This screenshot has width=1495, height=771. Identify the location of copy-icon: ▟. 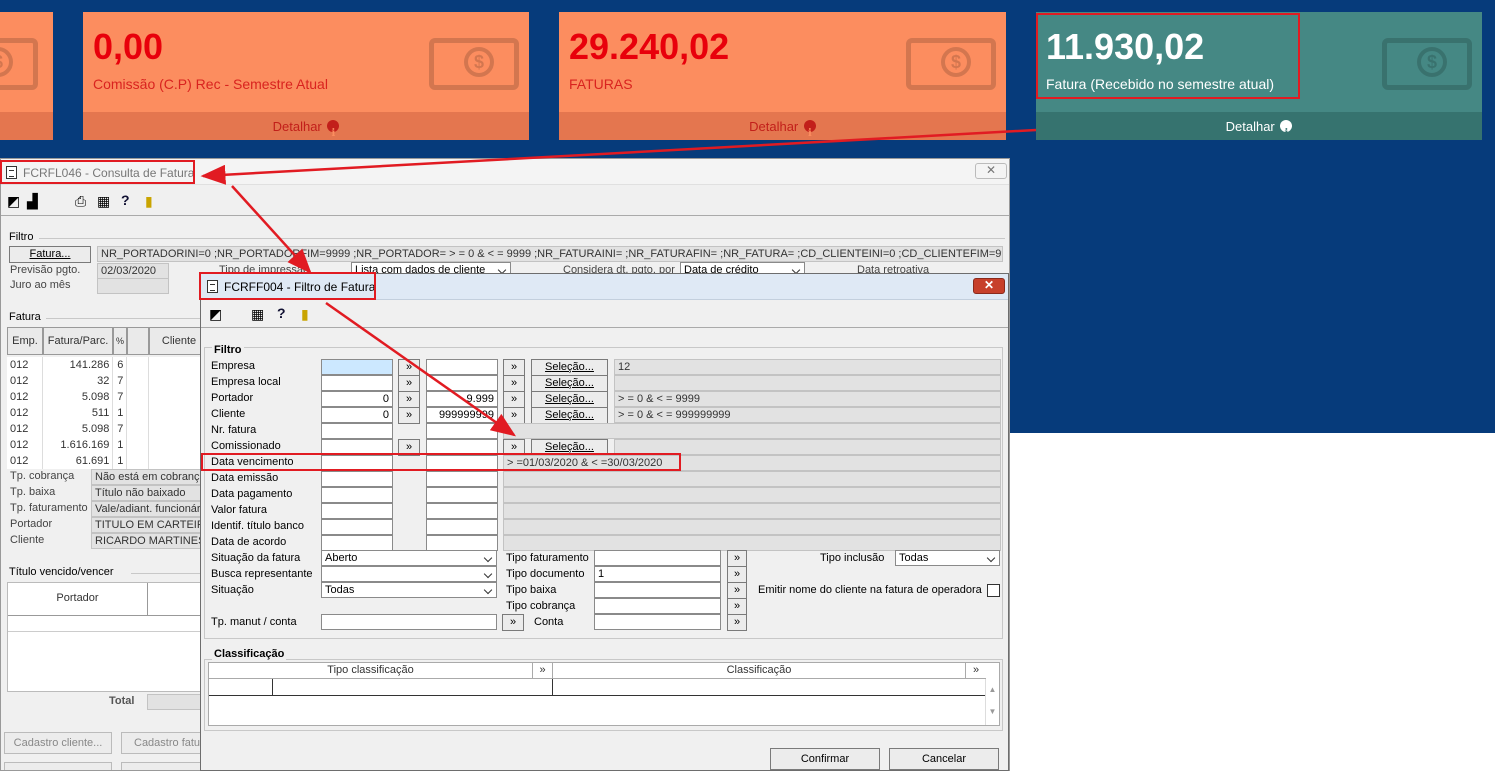
(32, 201).